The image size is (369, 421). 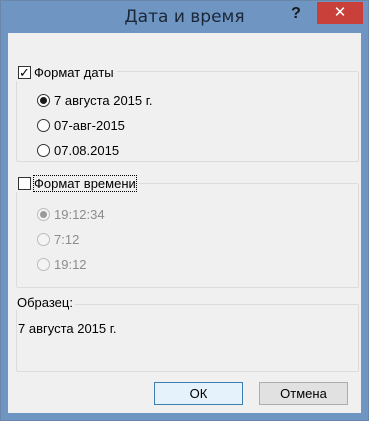 I want to click on time-format-checkbox-row: Формат времени, so click(x=77, y=183).